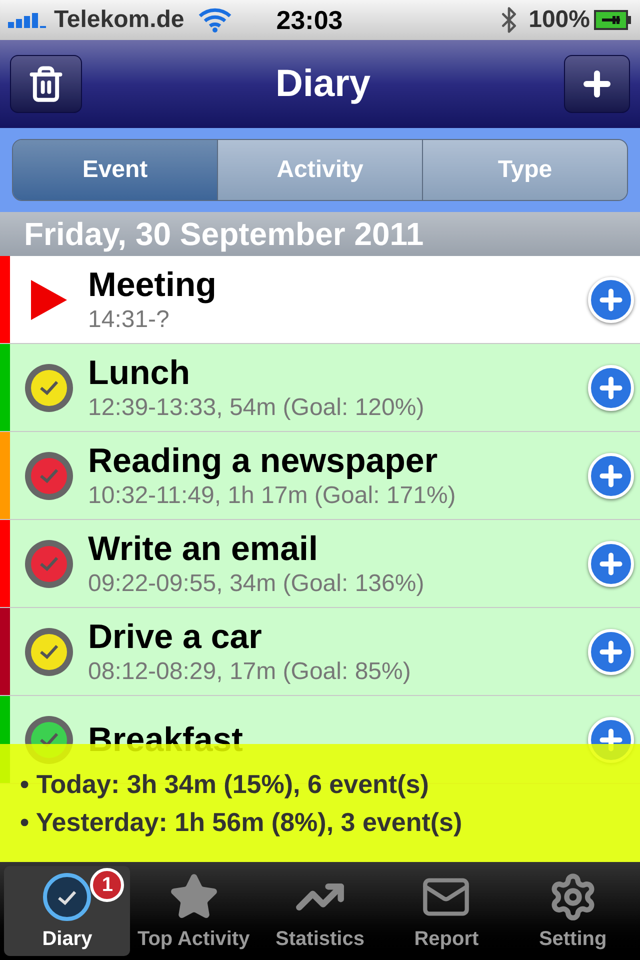 This screenshot has height=960, width=640. Describe the element at coordinates (323, 84) in the screenshot. I see `screen-title: Diary` at that location.